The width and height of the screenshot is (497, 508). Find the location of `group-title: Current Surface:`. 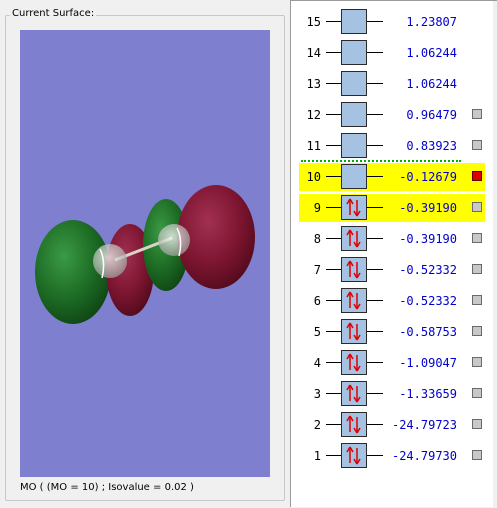

group-title: Current Surface: is located at coordinates (53, 13).